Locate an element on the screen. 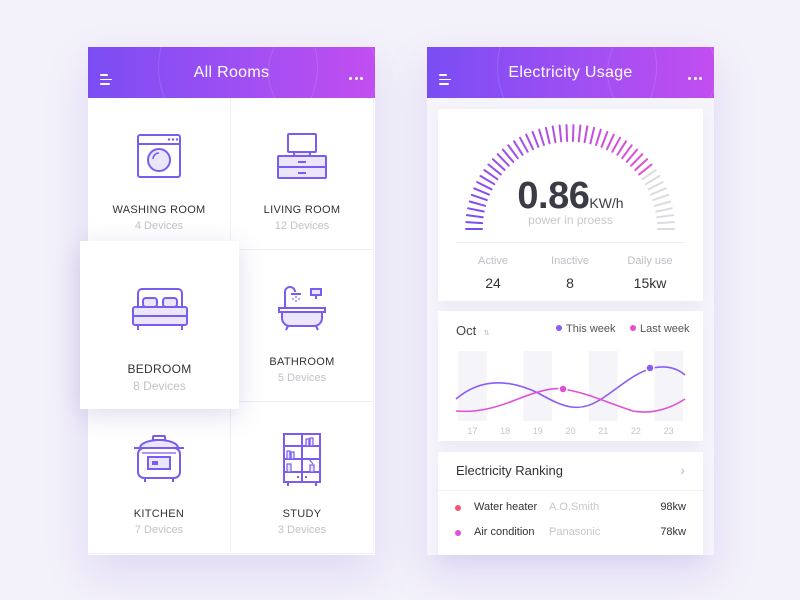  room-name: BATHROOM is located at coordinates (302, 362).